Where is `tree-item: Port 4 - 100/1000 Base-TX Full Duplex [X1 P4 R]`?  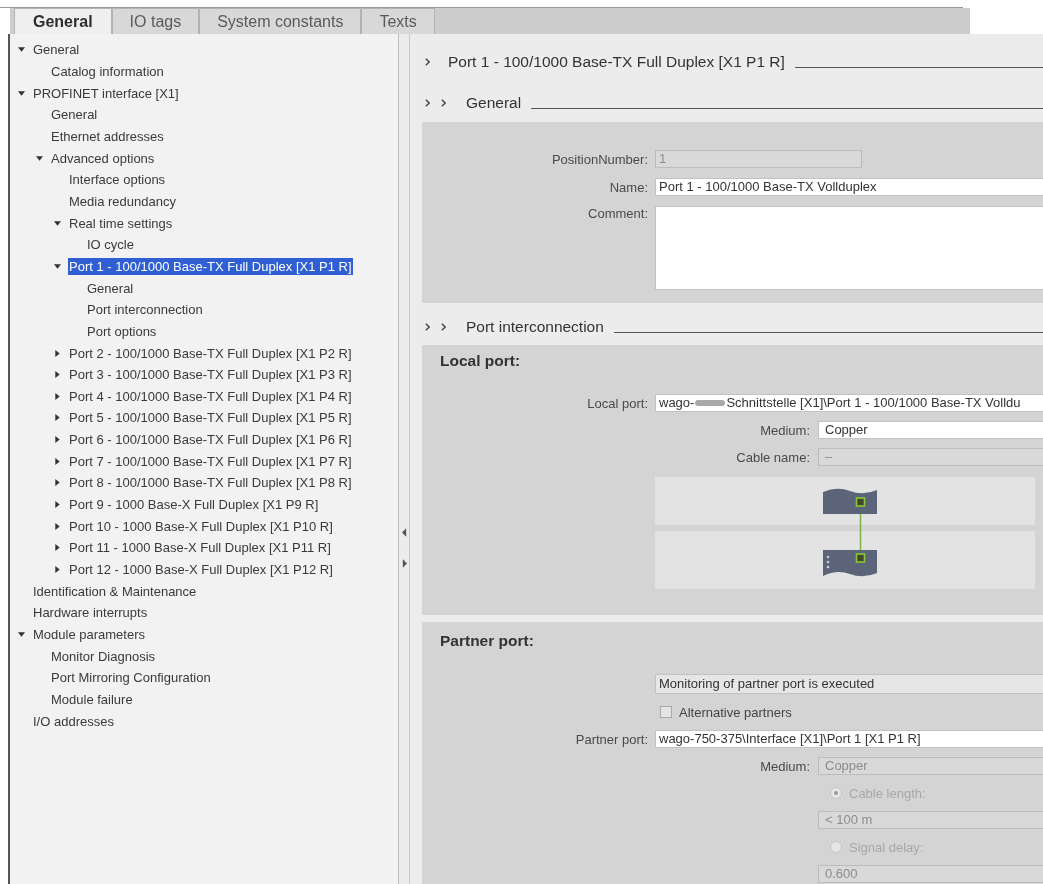
tree-item: Port 4 - 100/1000 Base-TX Full Duplex [X1 P4 R] is located at coordinates (210, 396).